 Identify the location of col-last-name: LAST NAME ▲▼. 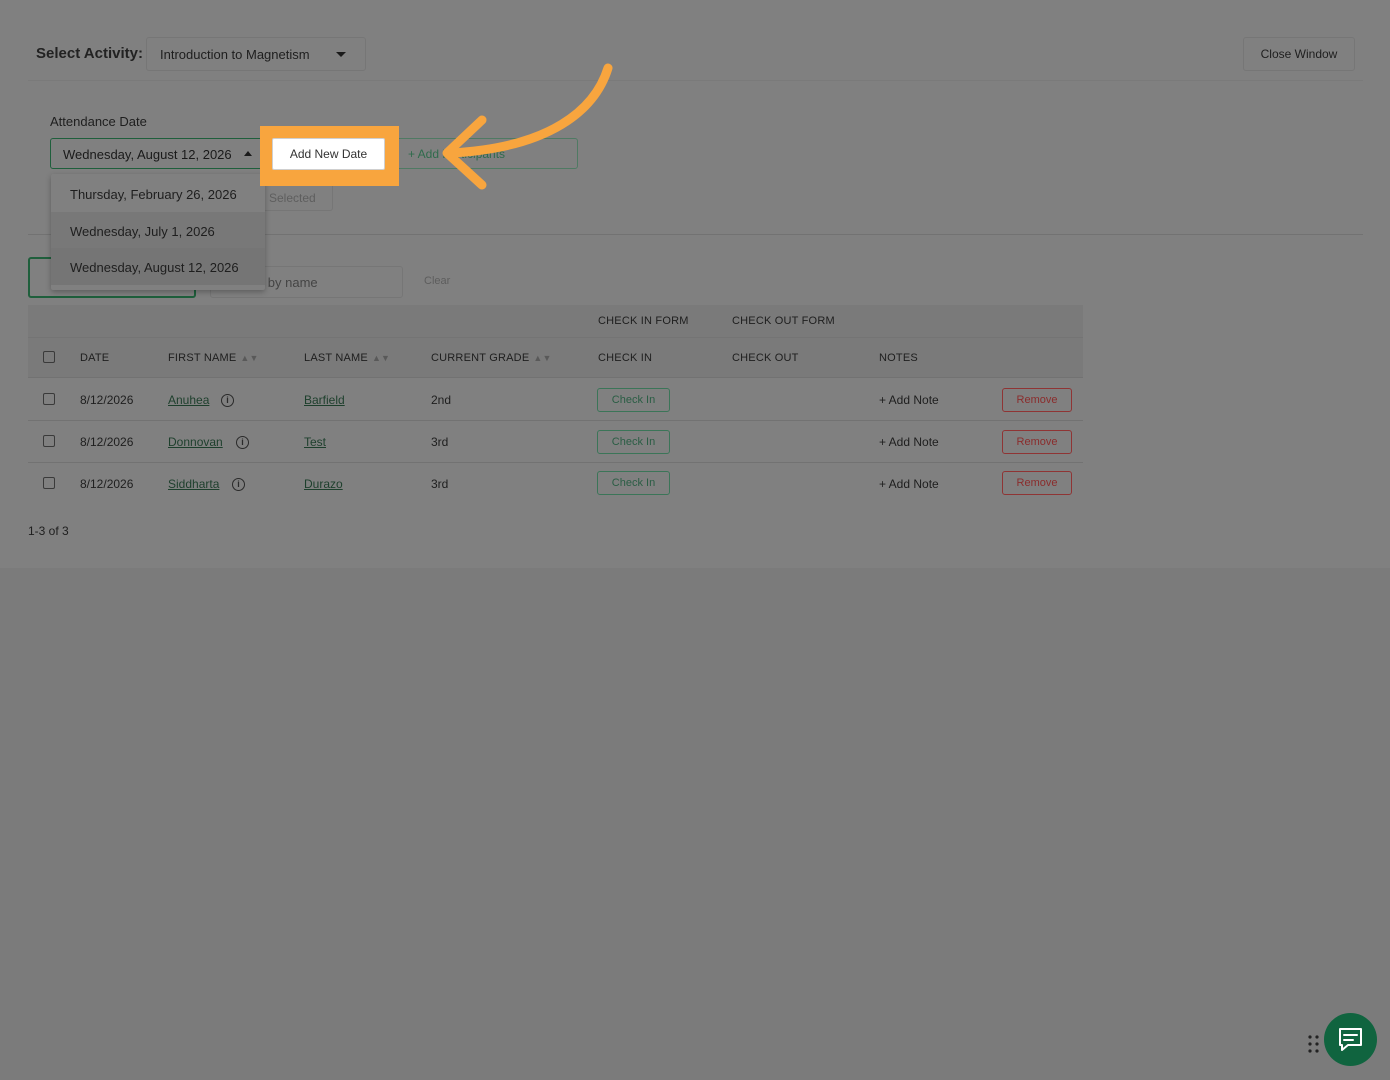
(347, 358).